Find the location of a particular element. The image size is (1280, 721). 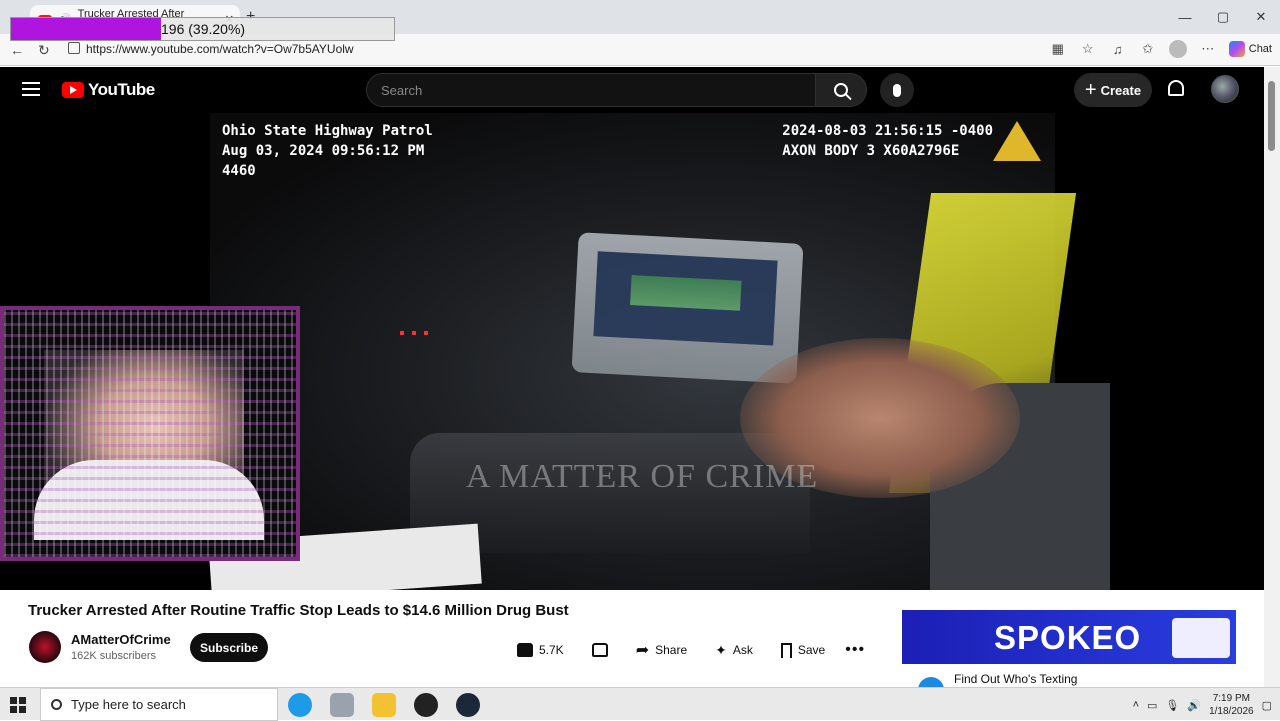

ask-button: ✦ Ask is located at coordinates (734, 650).